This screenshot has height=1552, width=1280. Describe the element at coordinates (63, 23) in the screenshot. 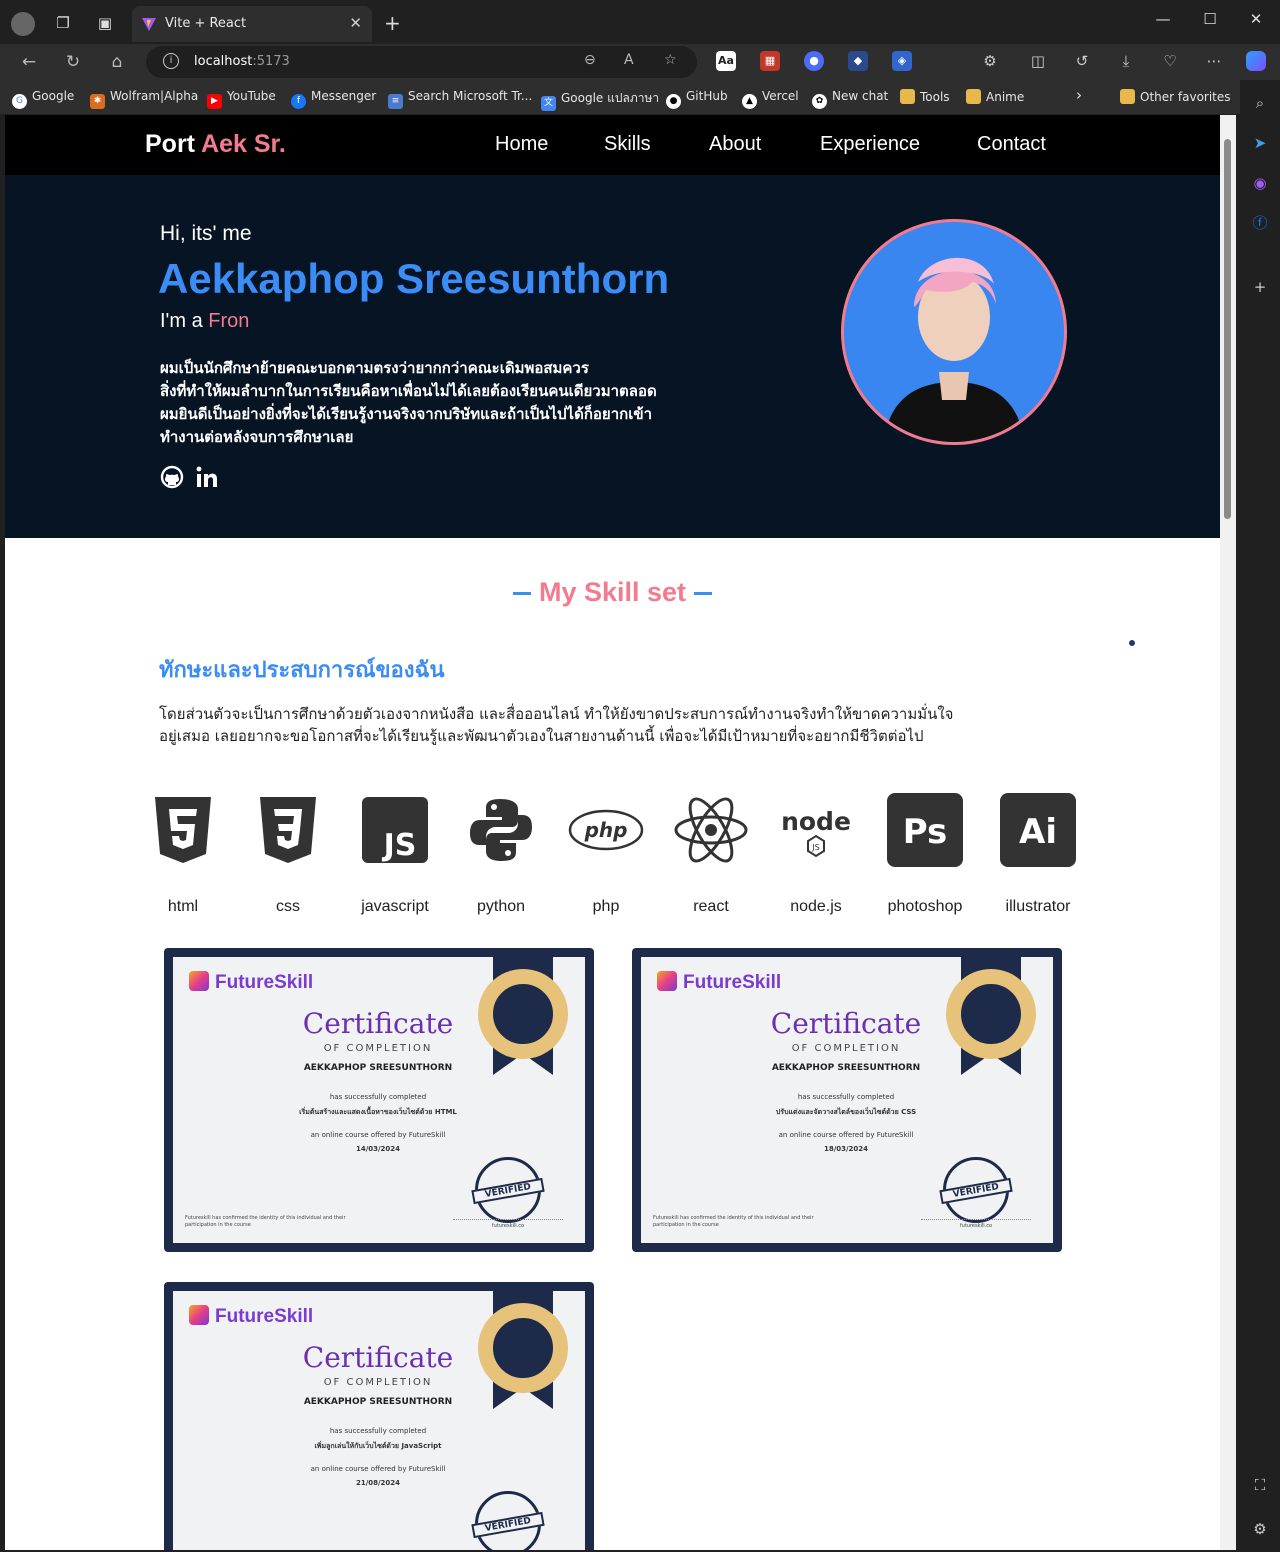

I see `workspaces-icon: ❐` at that location.